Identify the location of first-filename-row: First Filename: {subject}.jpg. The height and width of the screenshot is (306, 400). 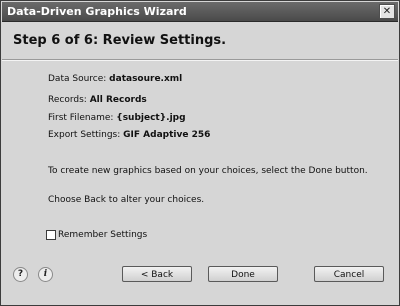
(117, 118).